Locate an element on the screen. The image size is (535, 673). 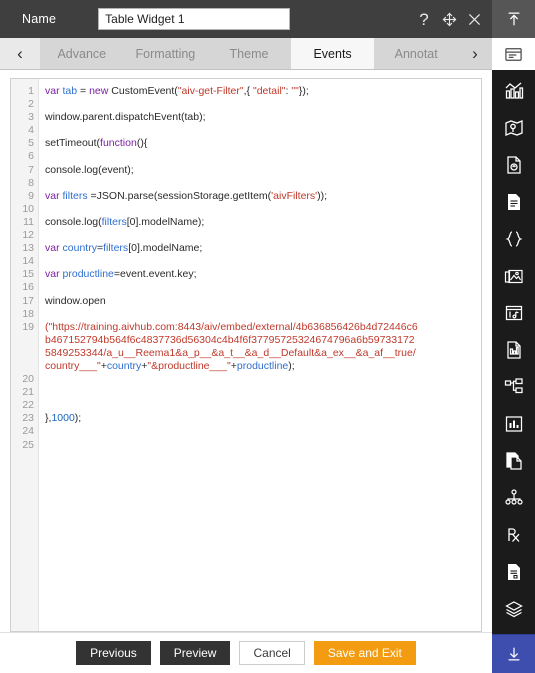
line-number: 17 is located at coordinates (28, 300).